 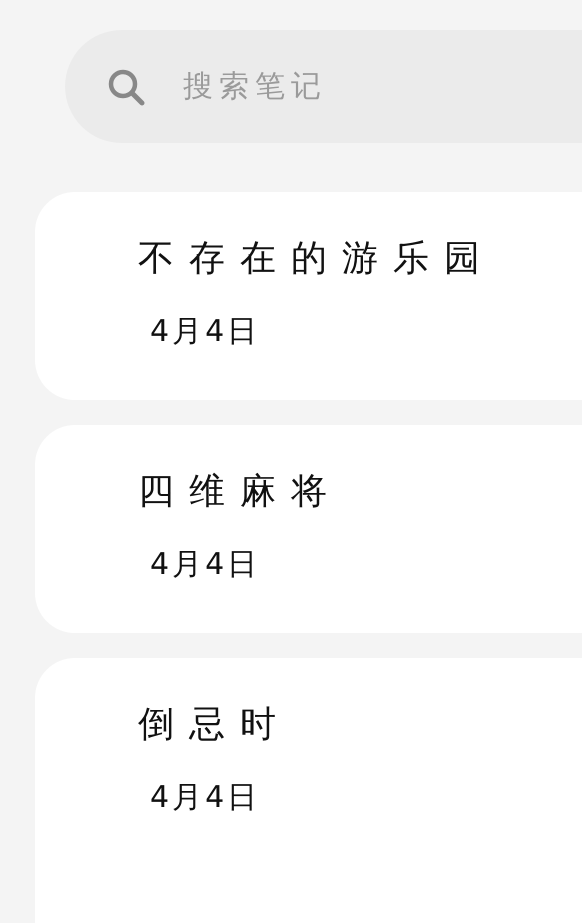 What do you see at coordinates (333, 86) in the screenshot?
I see `search-field: 搜索笔记` at bounding box center [333, 86].